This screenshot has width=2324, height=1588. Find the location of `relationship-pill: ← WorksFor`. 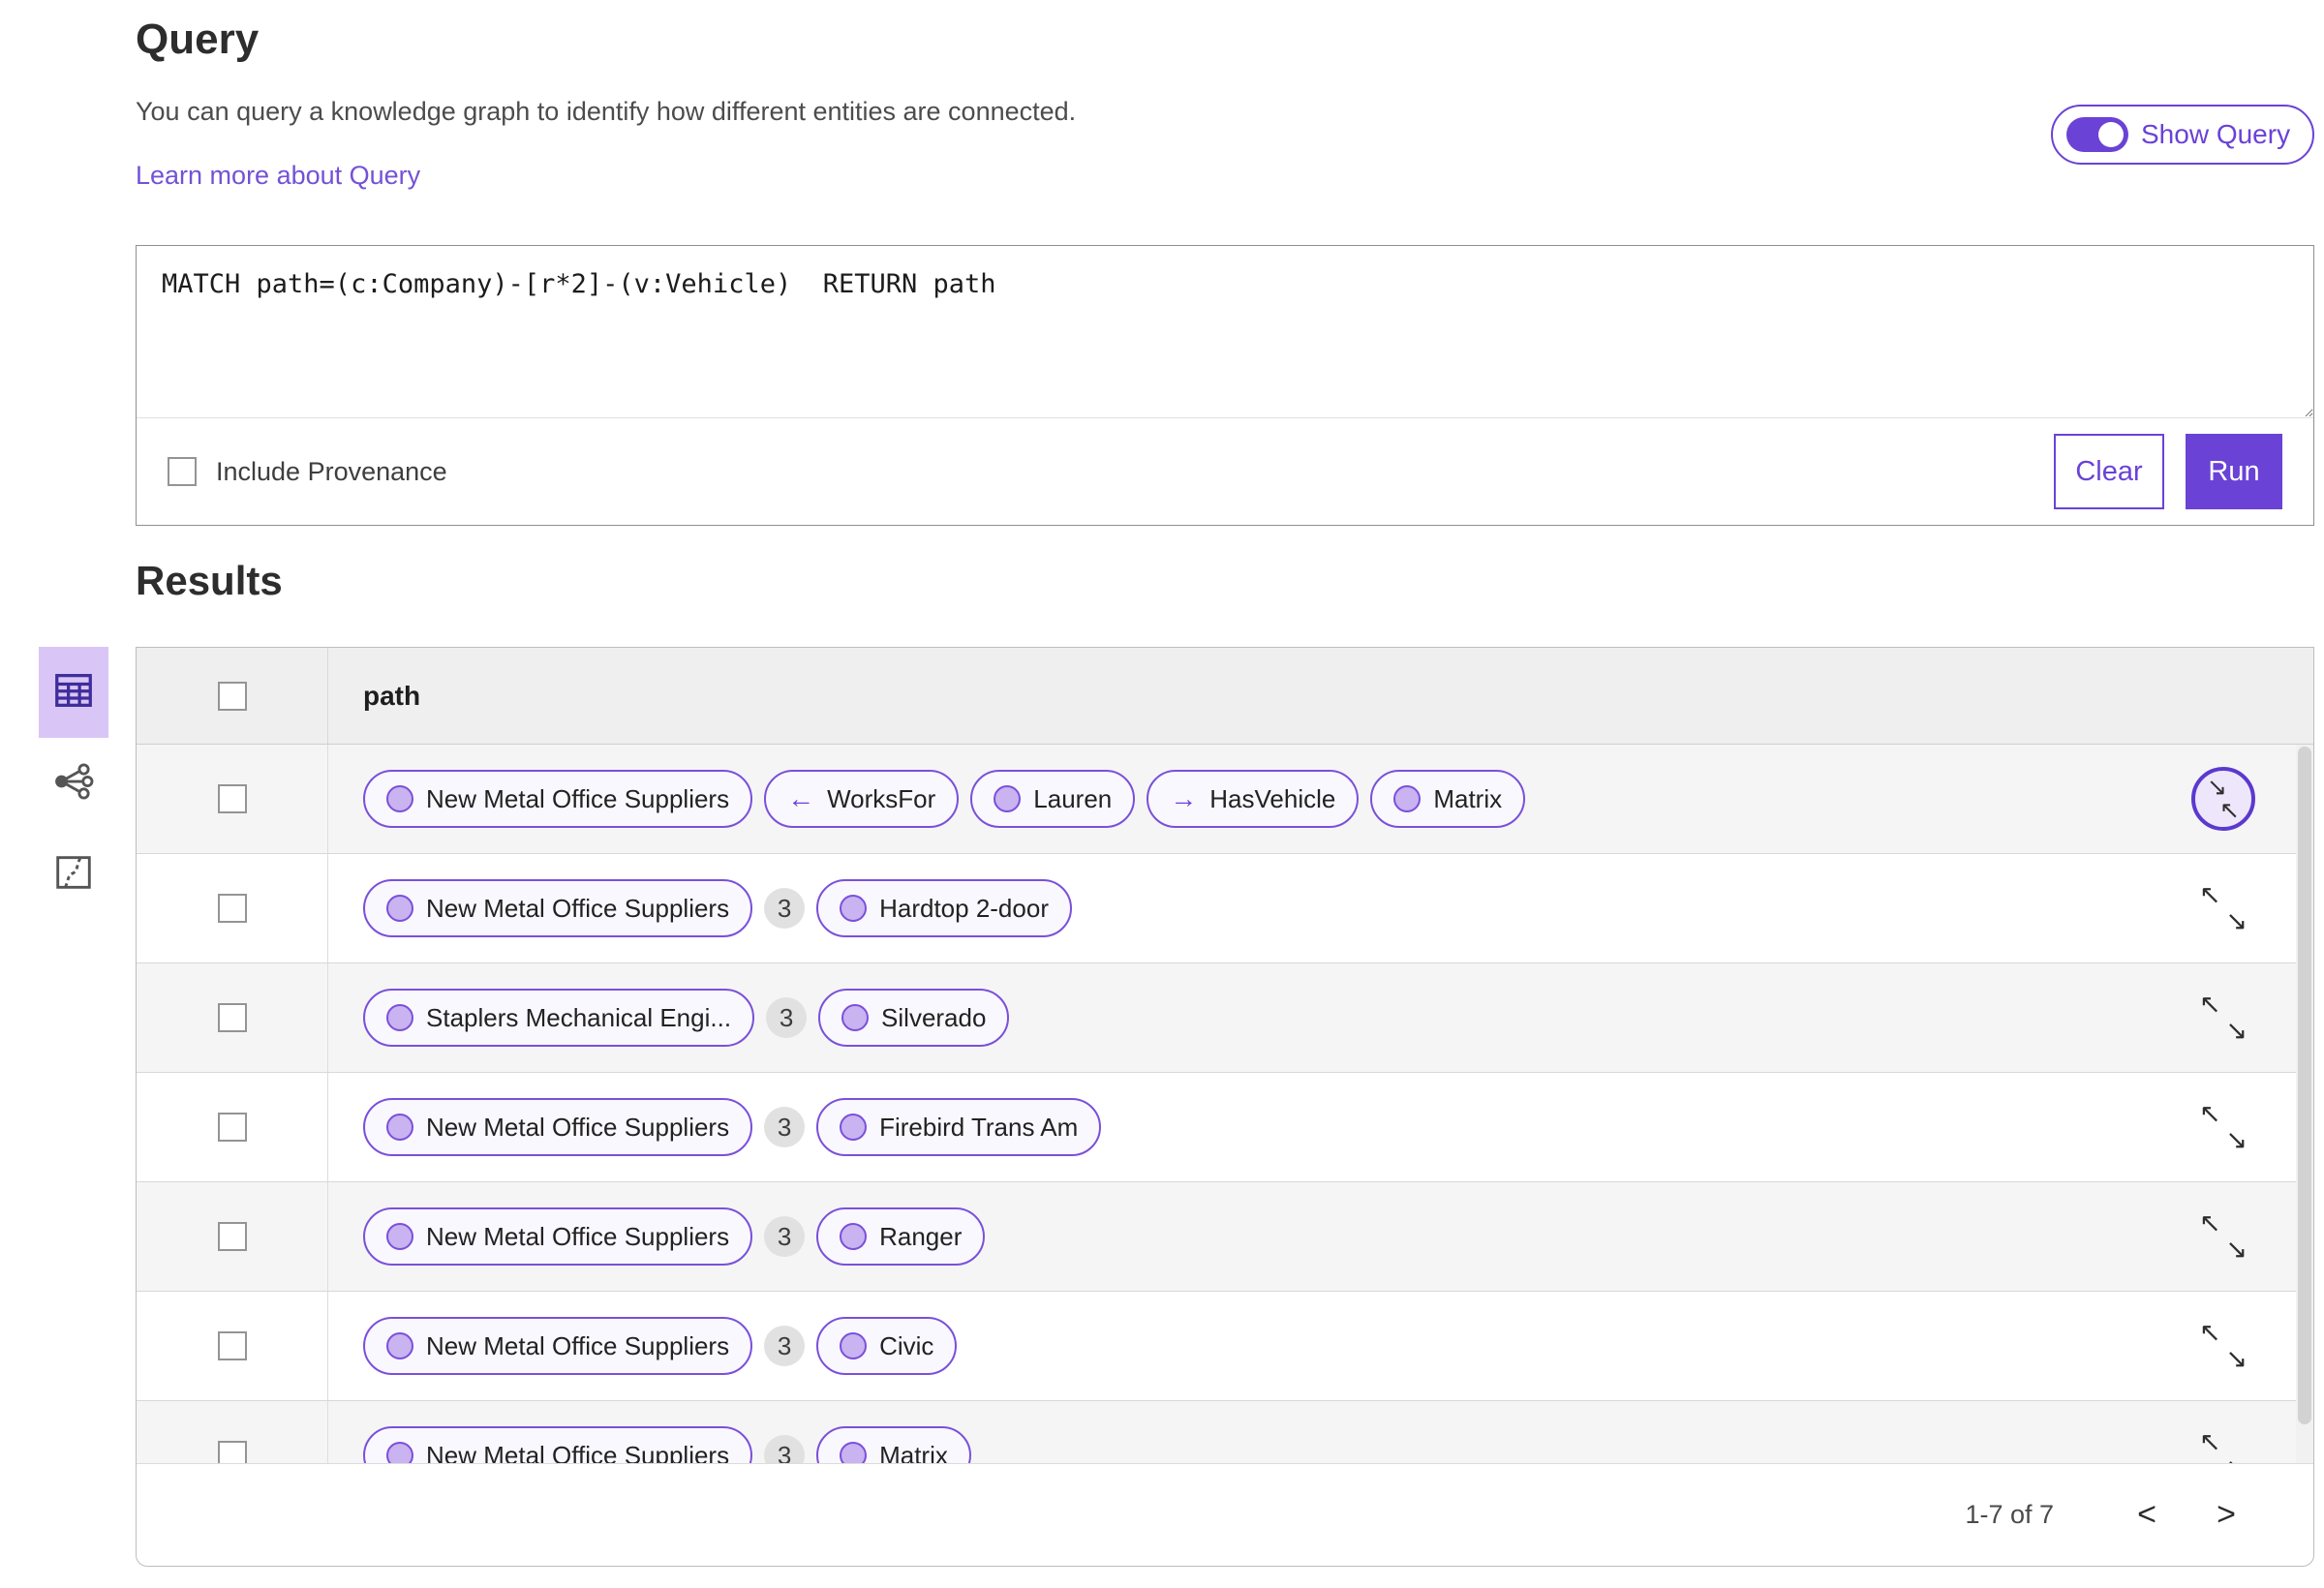

relationship-pill: ← WorksFor is located at coordinates (862, 799).